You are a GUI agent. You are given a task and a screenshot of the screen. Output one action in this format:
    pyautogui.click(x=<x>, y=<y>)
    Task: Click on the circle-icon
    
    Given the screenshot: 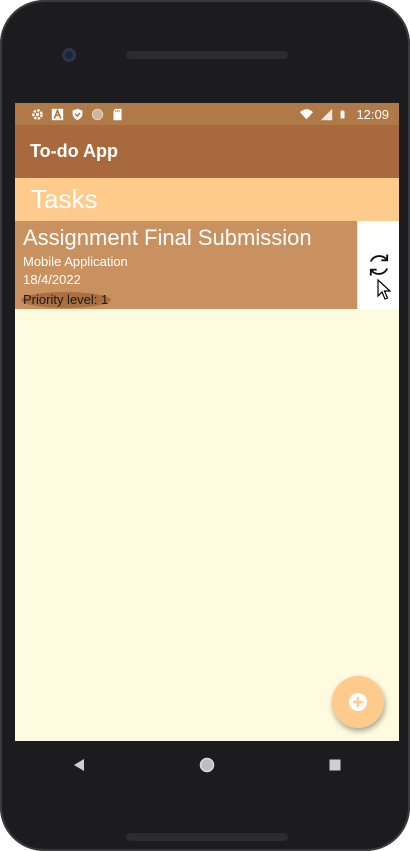 What is the action you would take?
    pyautogui.click(x=97, y=114)
    